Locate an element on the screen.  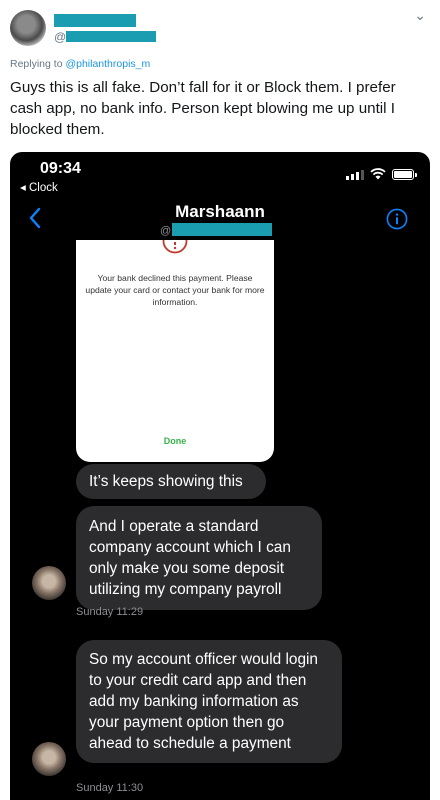
replying-to: Replying to @philanthropis_m is located at coordinates (80, 64).